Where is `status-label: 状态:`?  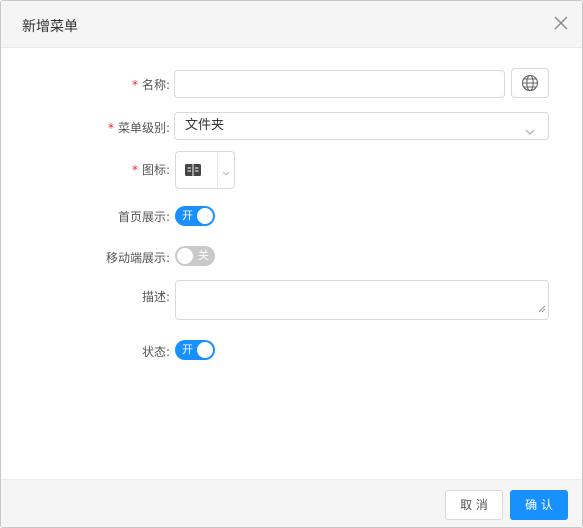
status-label: 状态: is located at coordinates (155, 352).